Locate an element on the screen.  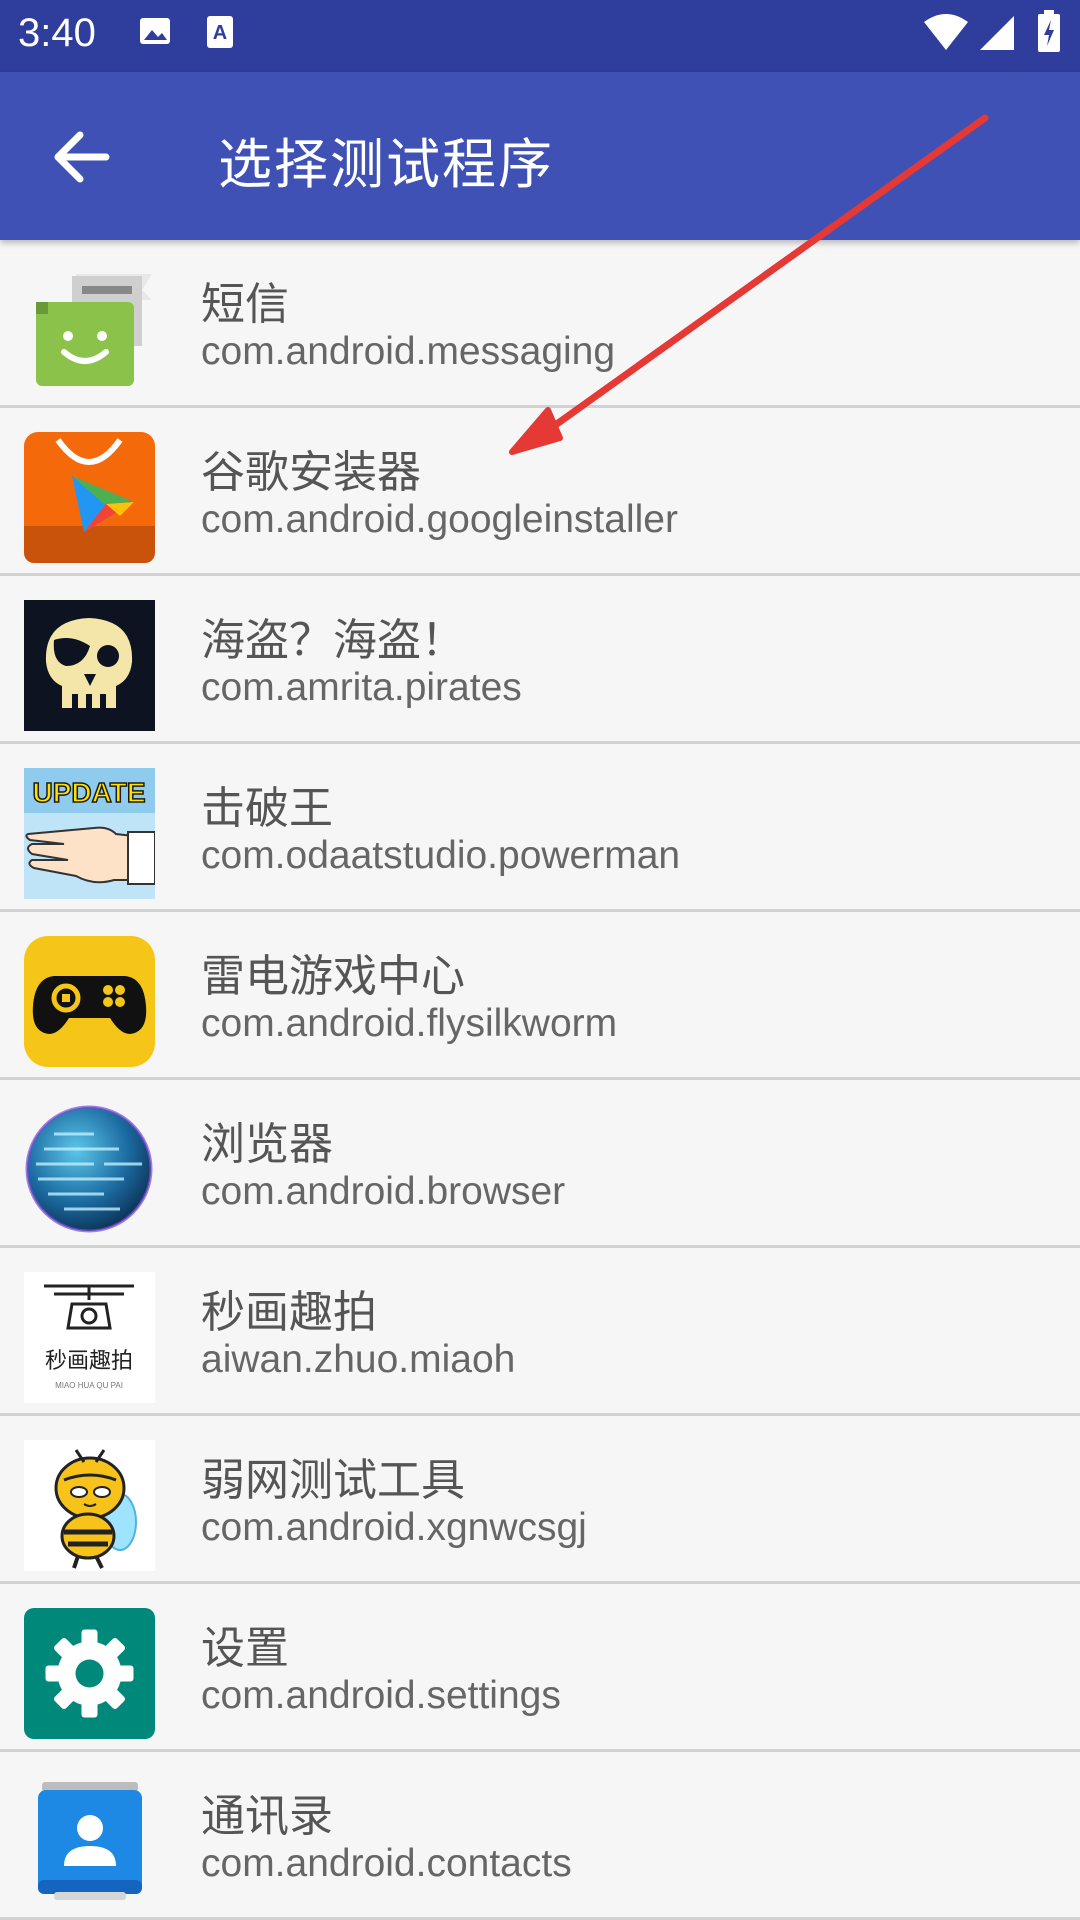
icon-sublabel: MIAO HUA QU PAI is located at coordinates (89, 1385).